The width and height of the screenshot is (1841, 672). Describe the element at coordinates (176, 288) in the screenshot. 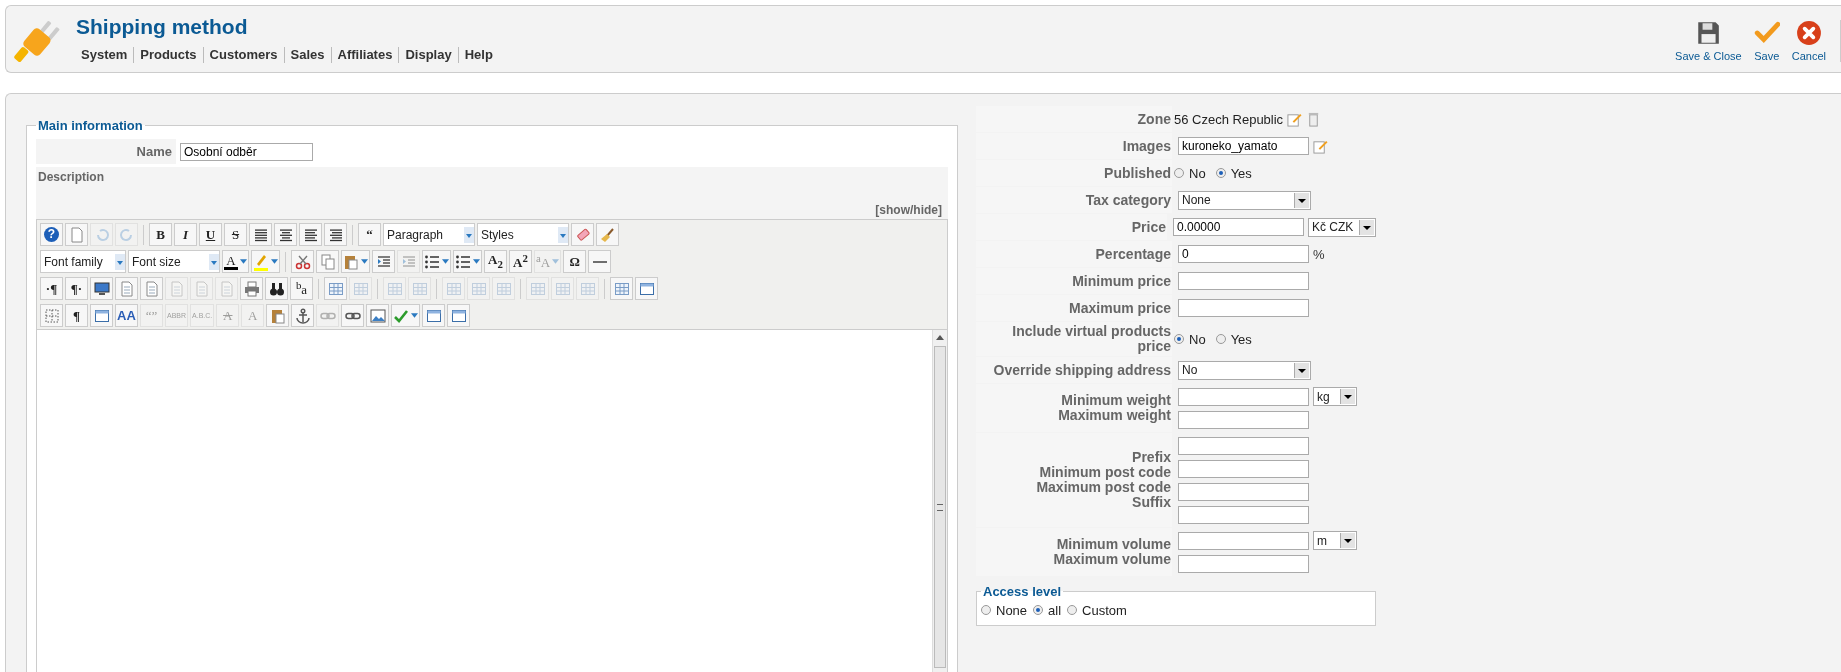

I see `document-icon` at that location.